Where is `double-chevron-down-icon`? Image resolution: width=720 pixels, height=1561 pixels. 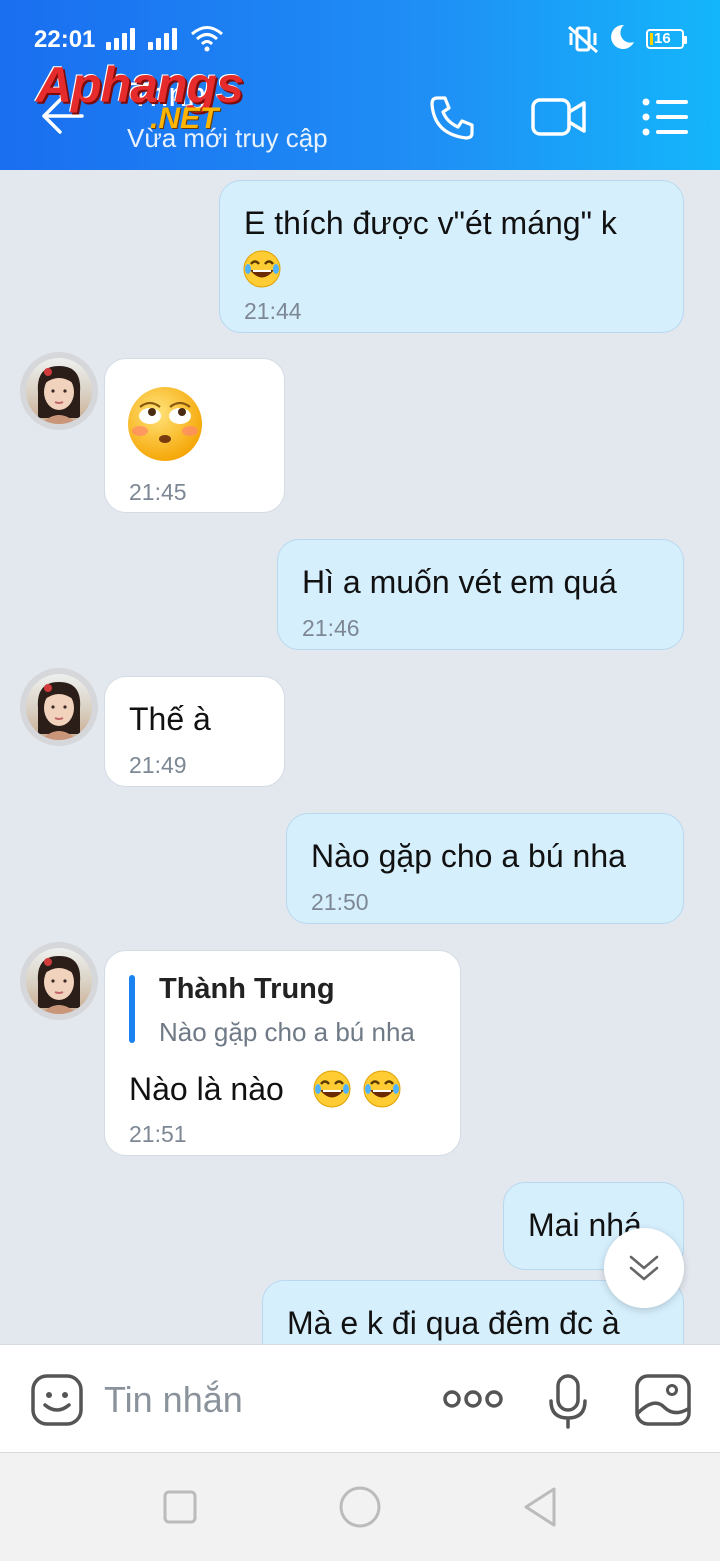 double-chevron-down-icon is located at coordinates (644, 1268).